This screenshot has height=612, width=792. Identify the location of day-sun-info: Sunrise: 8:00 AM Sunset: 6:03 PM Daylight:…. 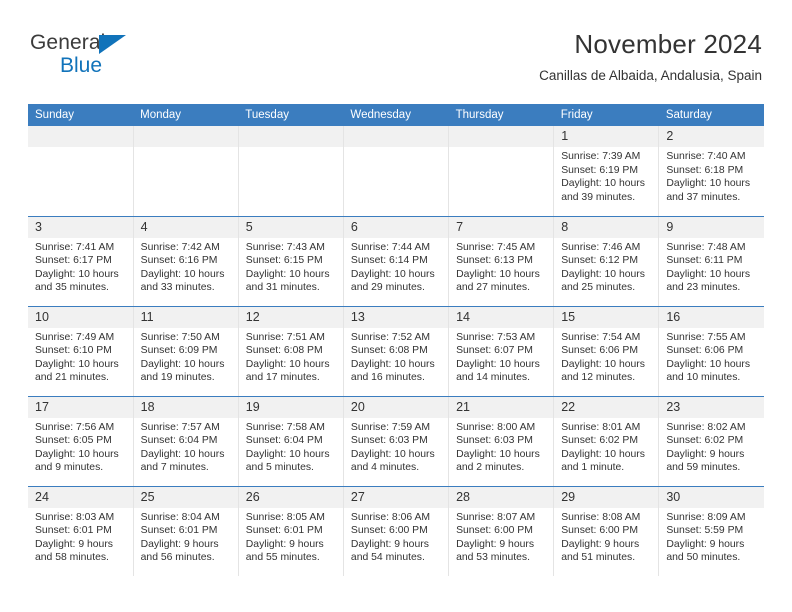
(501, 446).